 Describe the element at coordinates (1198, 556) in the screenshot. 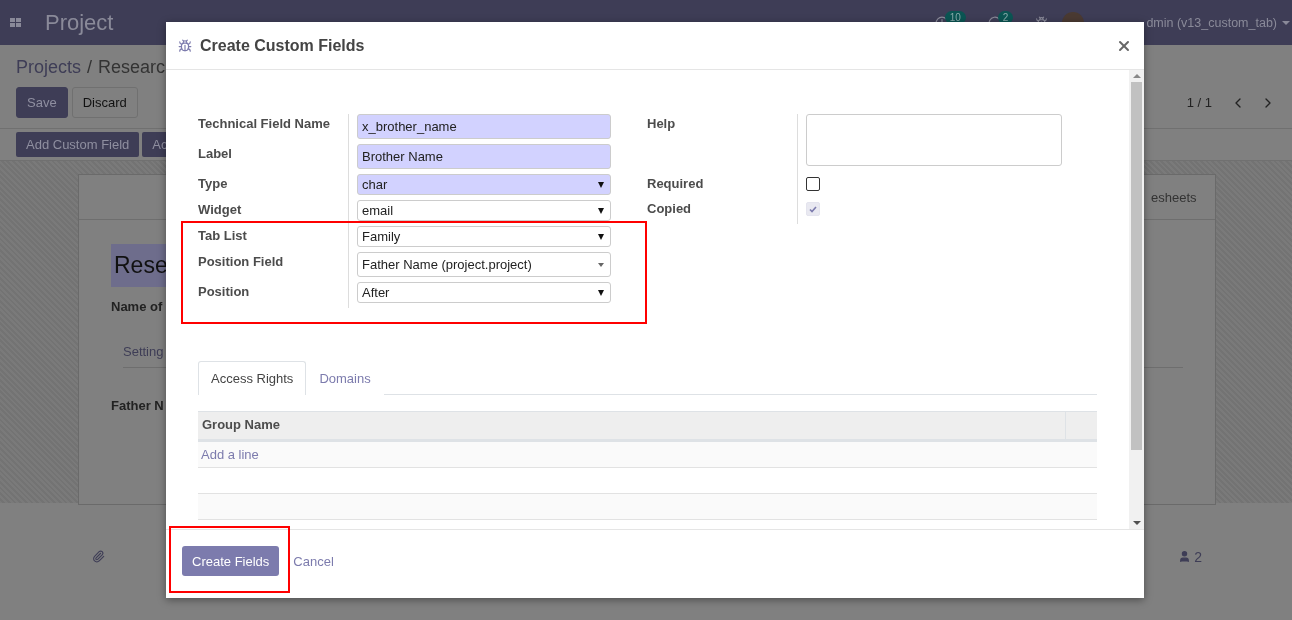

I see `follower-count: 2` at that location.